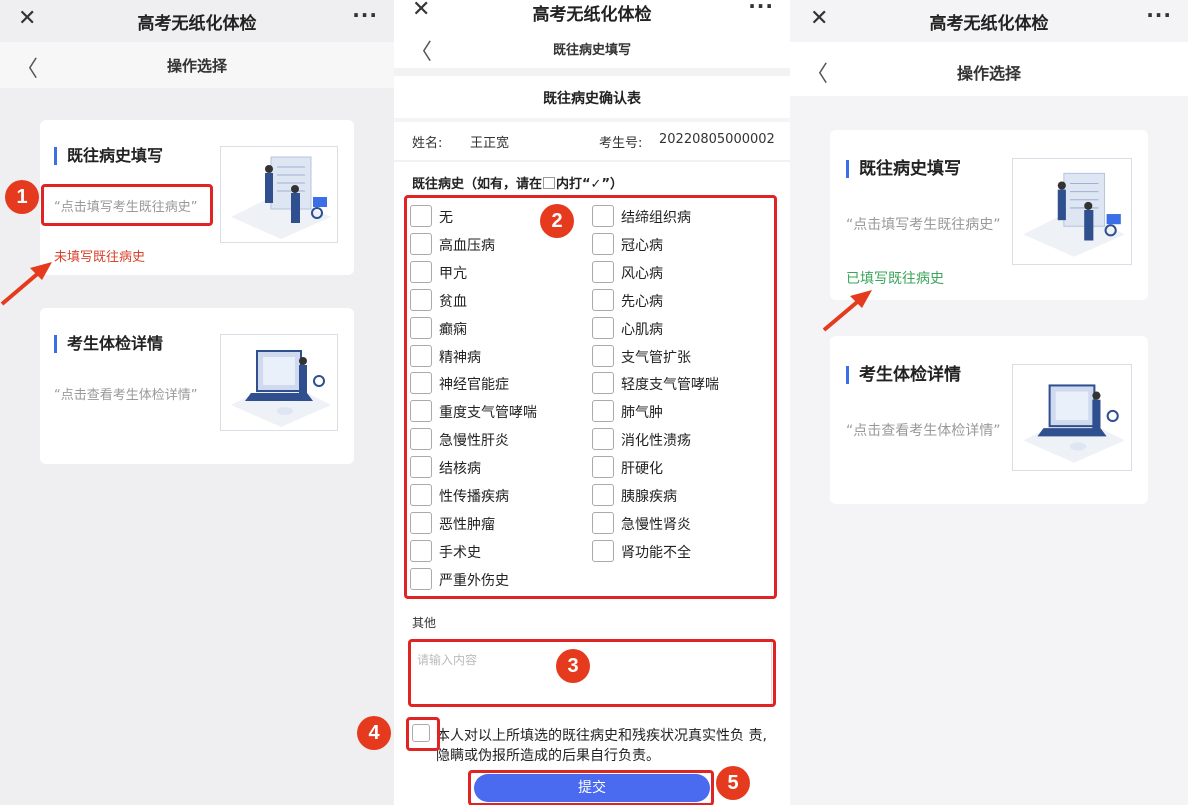 This screenshot has height=805, width=1188. Describe the element at coordinates (477, 184) in the screenshot. I see `history-instruction-pre: 既往病史（如有，请在` at that location.